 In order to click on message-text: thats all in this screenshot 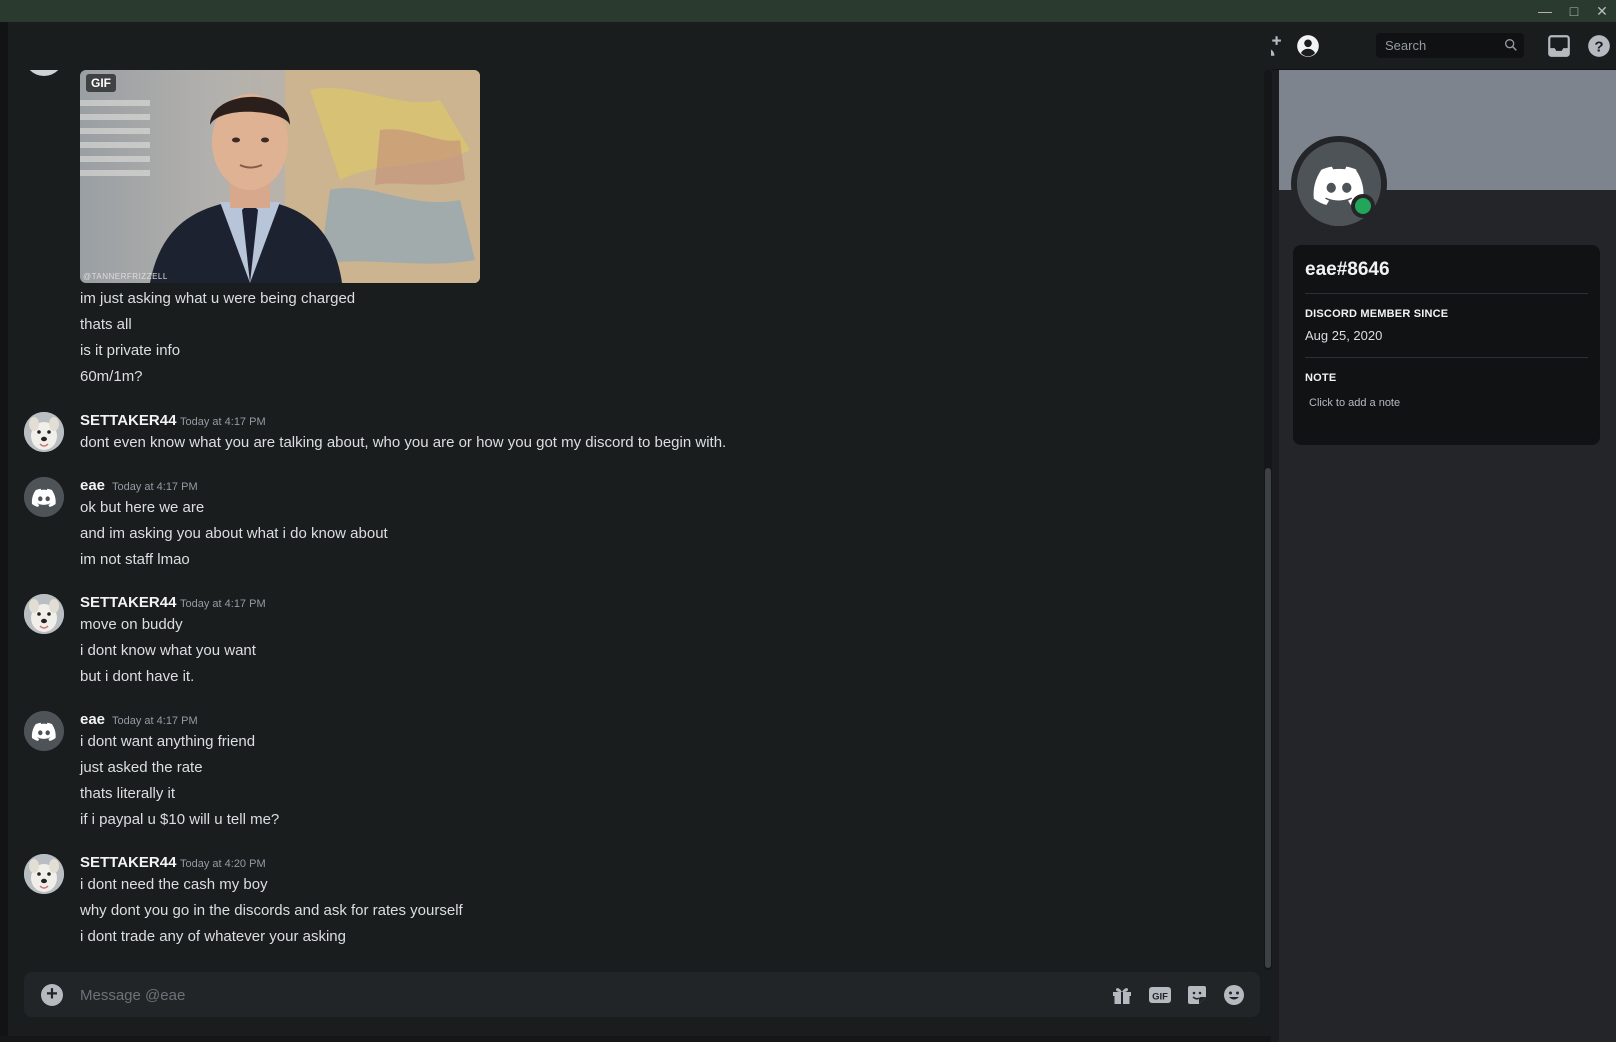, I will do `click(106, 324)`.